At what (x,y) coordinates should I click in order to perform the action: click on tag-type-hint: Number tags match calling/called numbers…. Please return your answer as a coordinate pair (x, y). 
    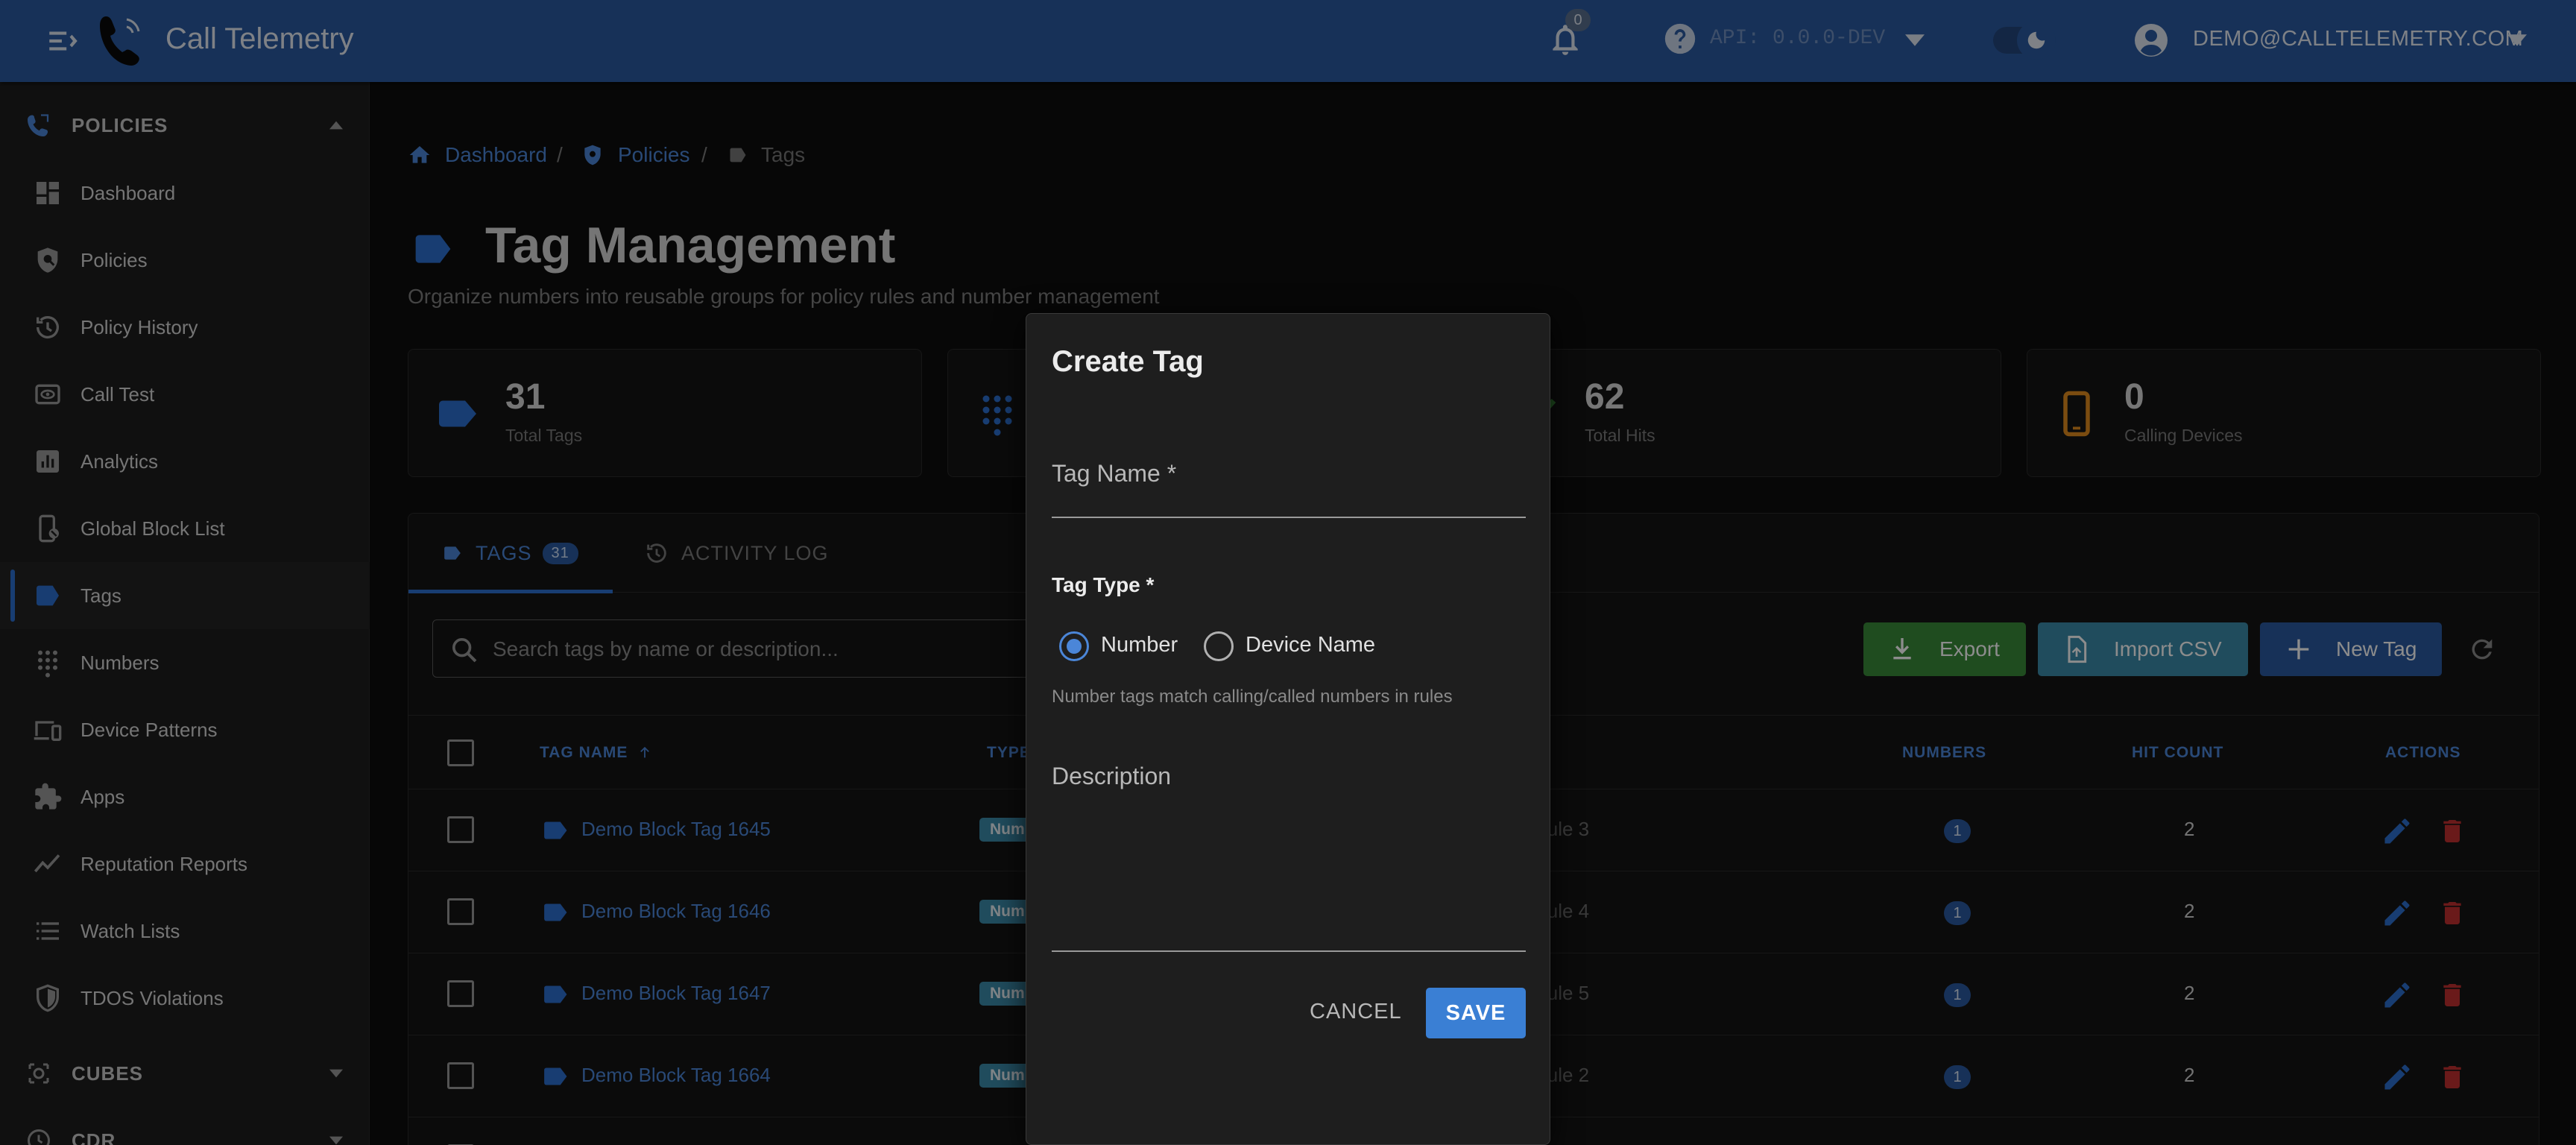
    Looking at the image, I should click on (1252, 697).